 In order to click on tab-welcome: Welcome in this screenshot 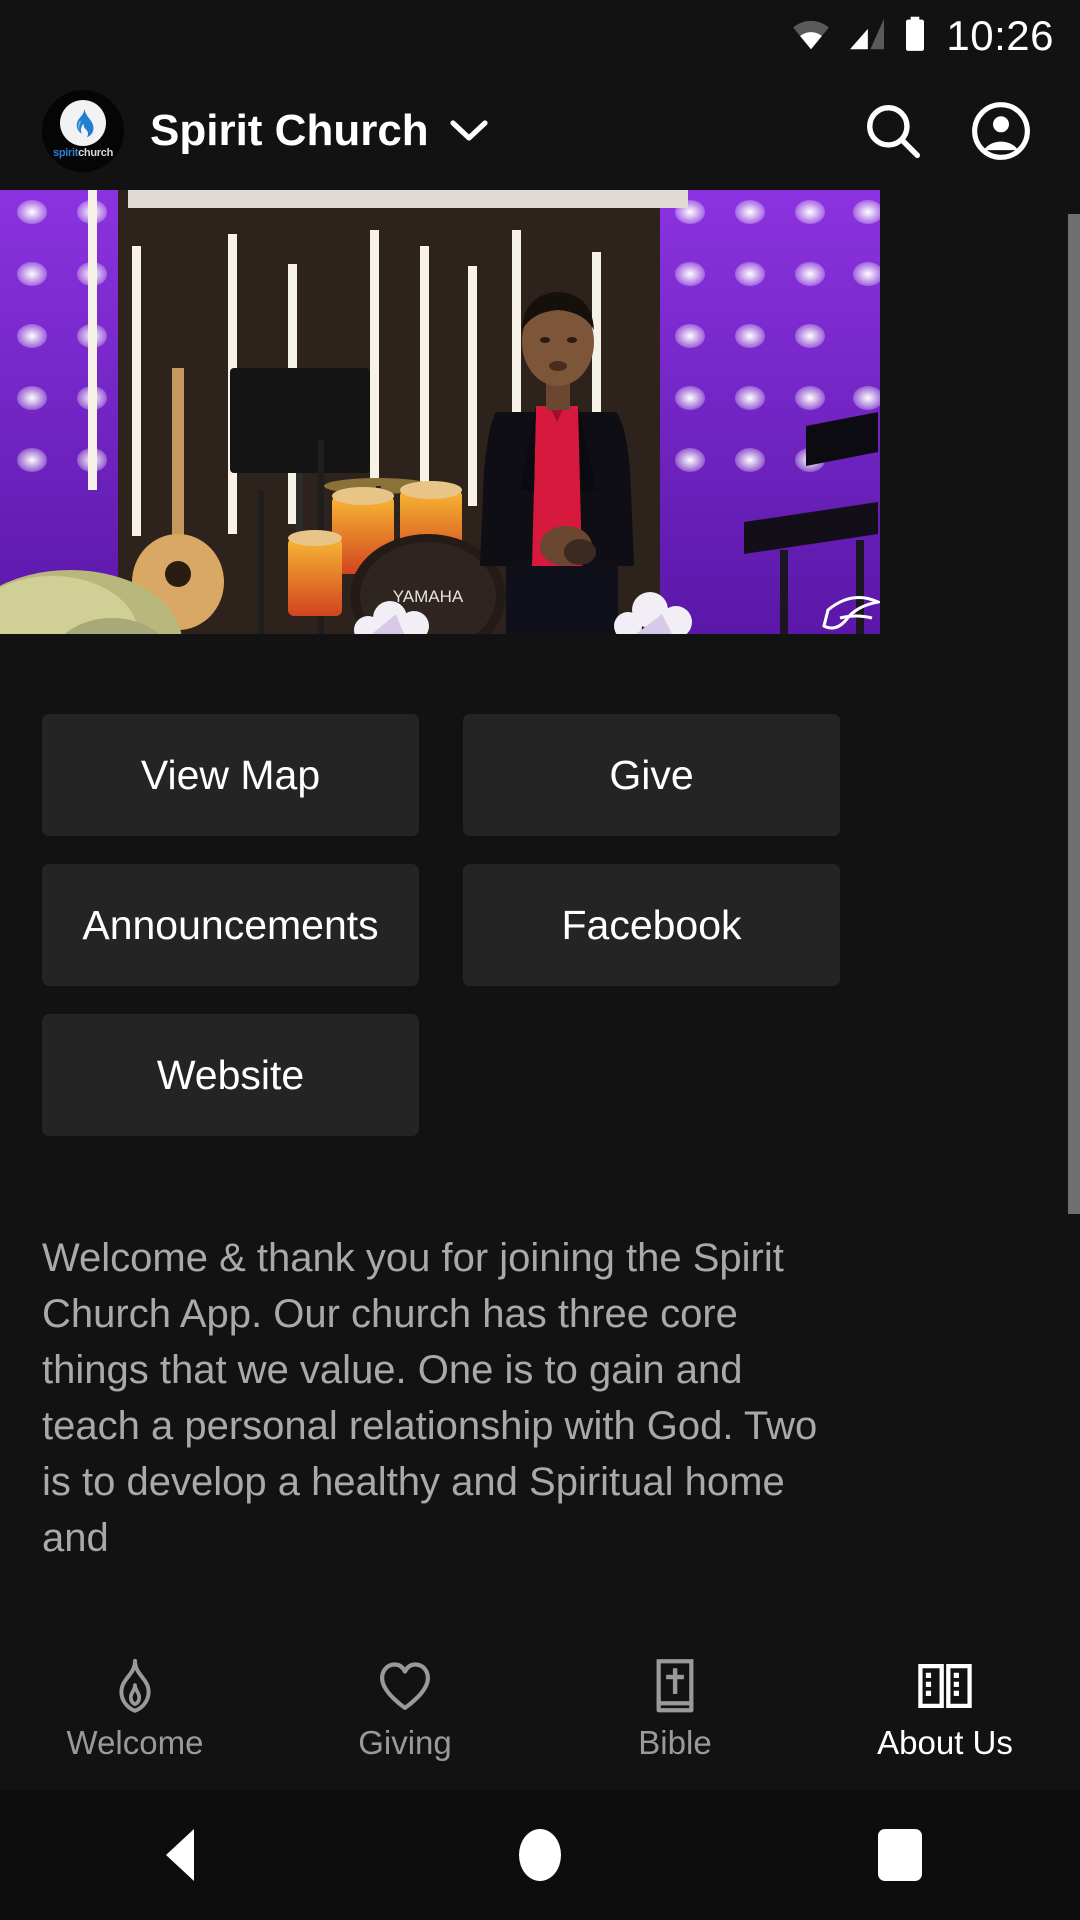, I will do `click(135, 1710)`.